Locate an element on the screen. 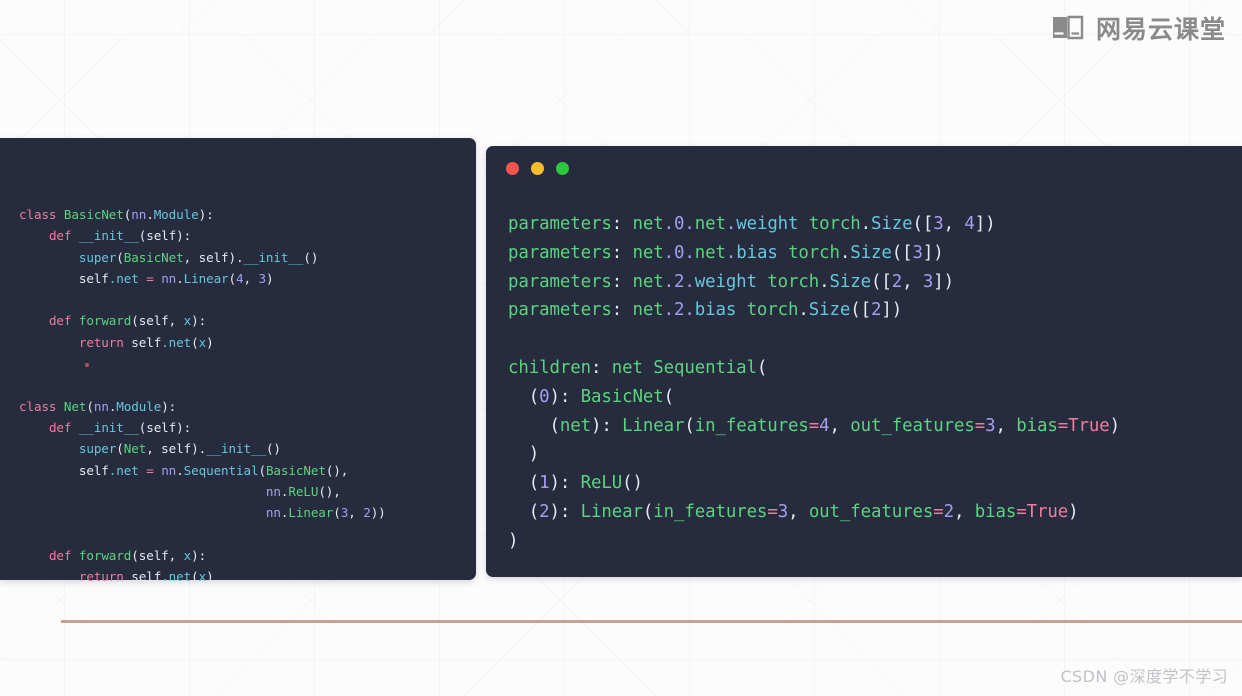  minimize-dot-icon is located at coordinates (537, 168).